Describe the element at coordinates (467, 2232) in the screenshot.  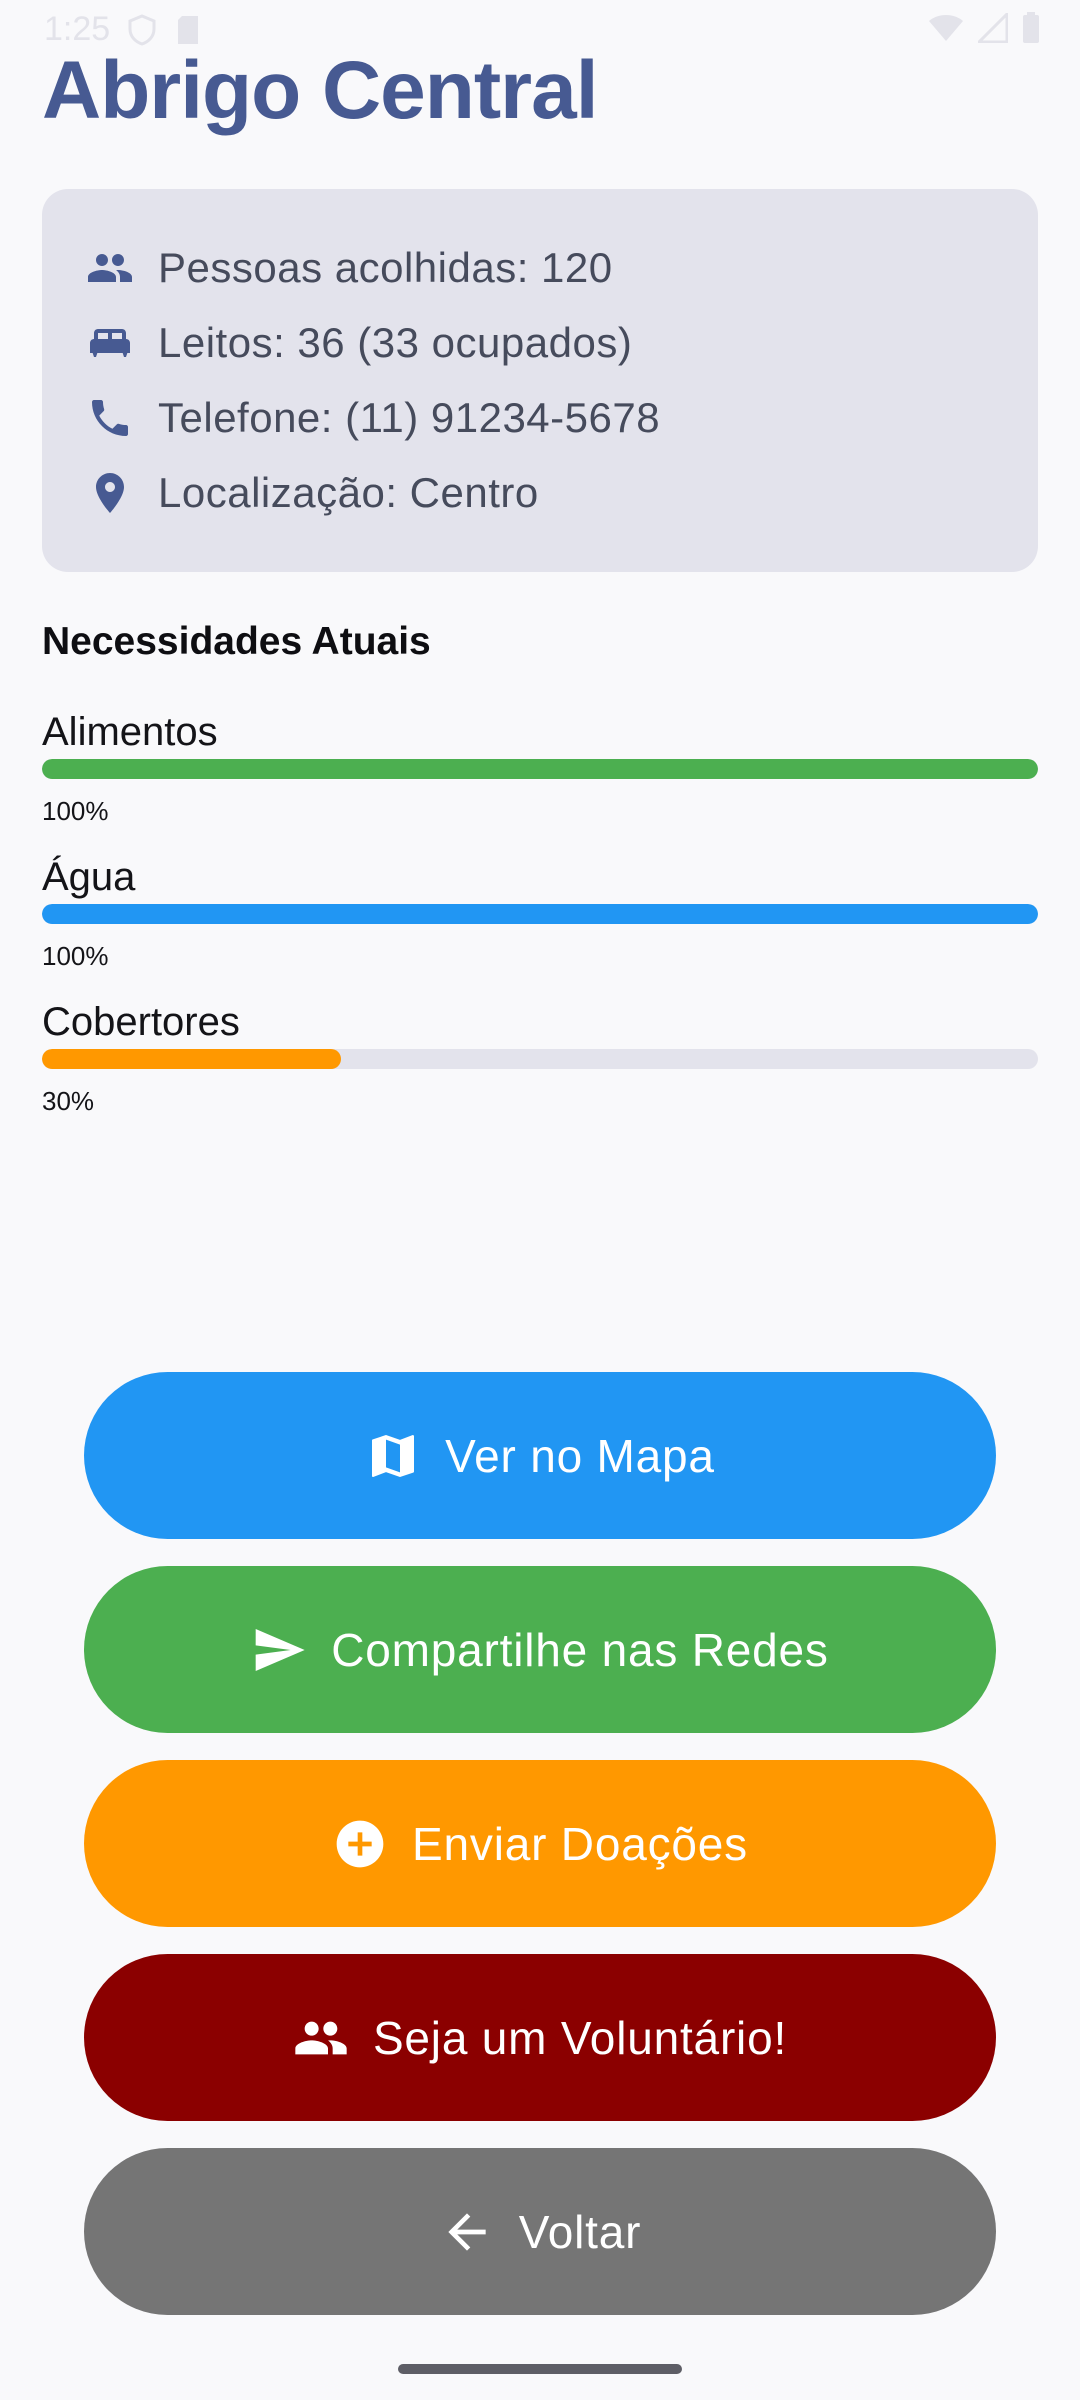
I see `arrow-back-icon` at that location.